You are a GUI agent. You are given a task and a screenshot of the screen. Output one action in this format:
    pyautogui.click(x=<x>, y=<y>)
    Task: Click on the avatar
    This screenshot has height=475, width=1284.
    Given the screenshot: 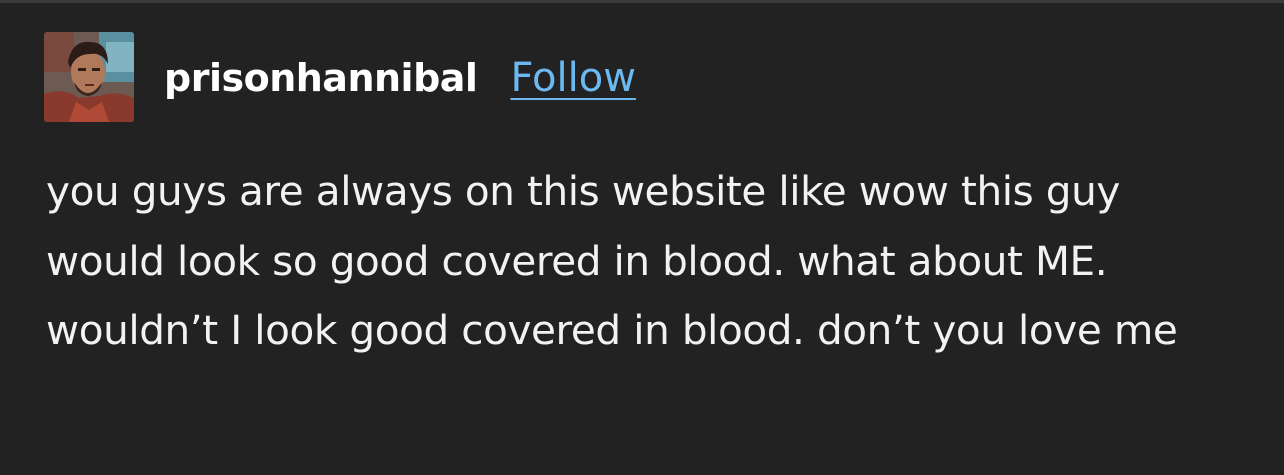 What is the action you would take?
    pyautogui.click(x=89, y=77)
    